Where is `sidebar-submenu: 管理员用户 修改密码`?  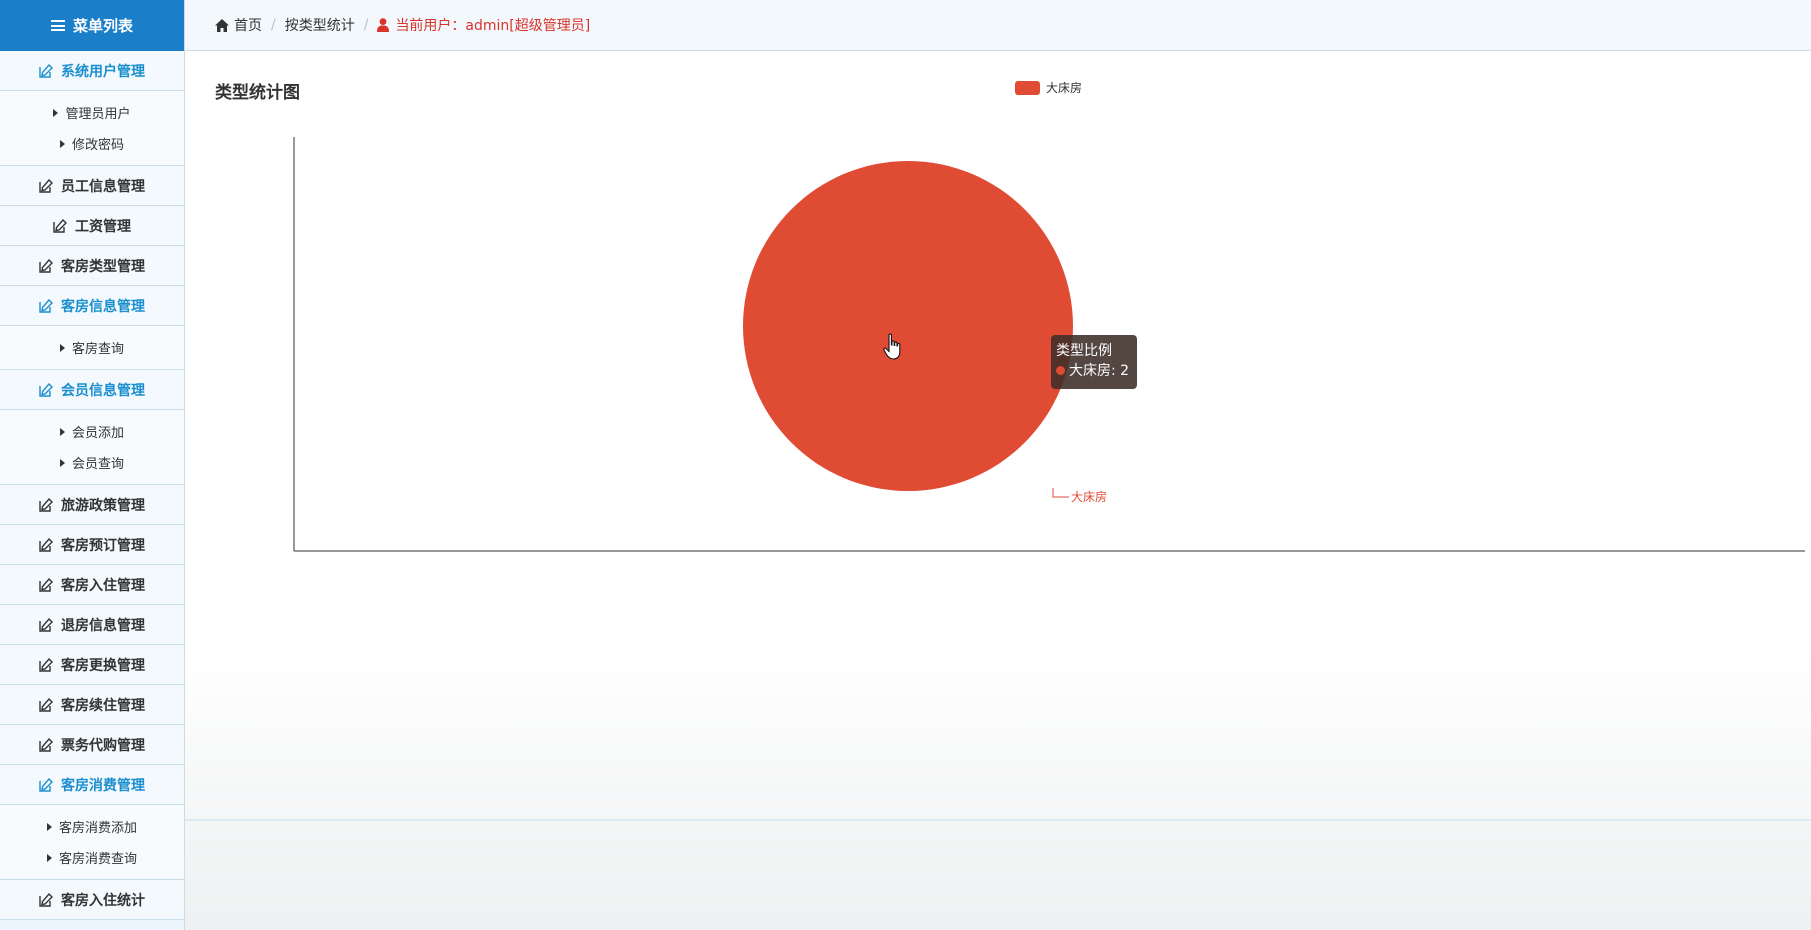
sidebar-submenu: 管理员用户 修改密码 is located at coordinates (92, 128).